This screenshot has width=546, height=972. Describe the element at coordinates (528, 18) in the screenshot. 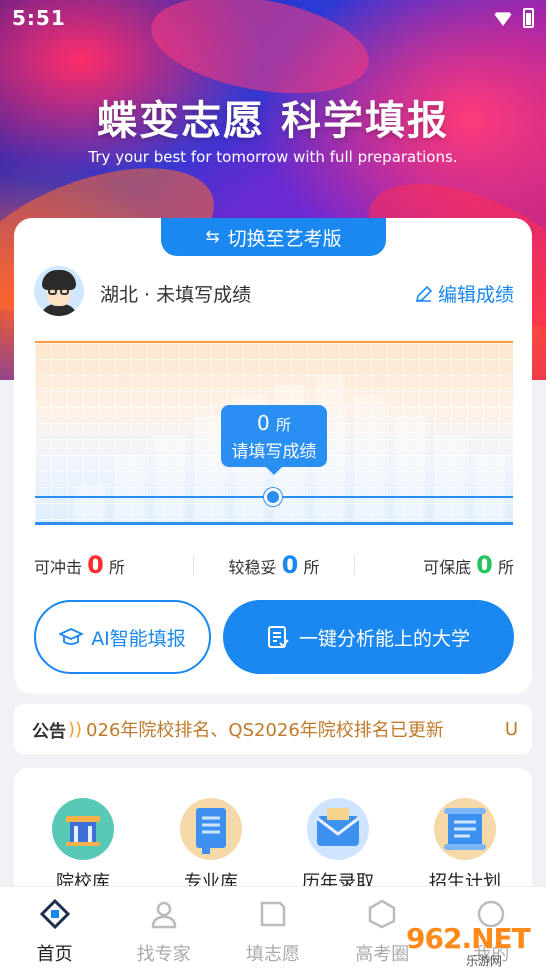

I see `battery-icon` at that location.